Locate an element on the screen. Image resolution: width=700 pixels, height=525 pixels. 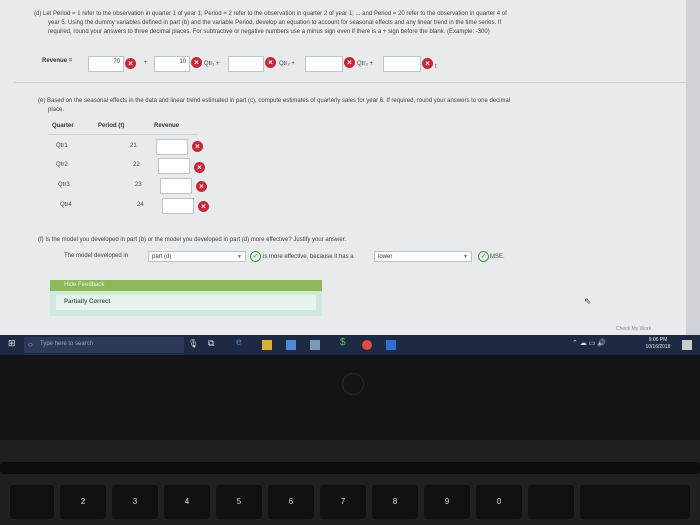
part-f-prefix: The model developed in is located at coordinates (96, 256).